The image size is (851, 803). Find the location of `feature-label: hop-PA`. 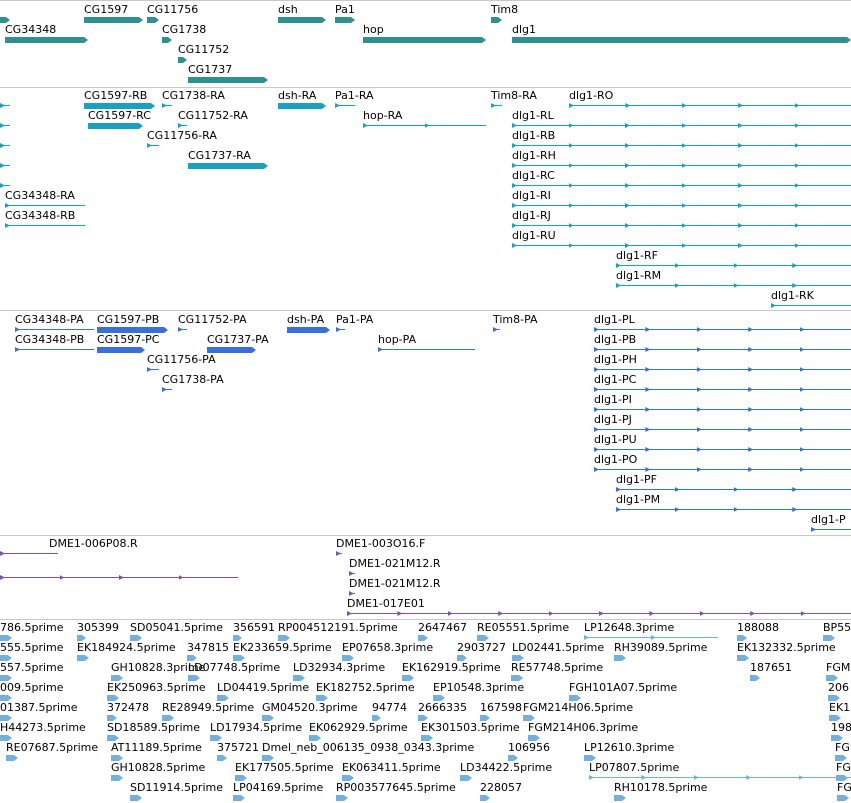

feature-label: hop-PA is located at coordinates (397, 339).